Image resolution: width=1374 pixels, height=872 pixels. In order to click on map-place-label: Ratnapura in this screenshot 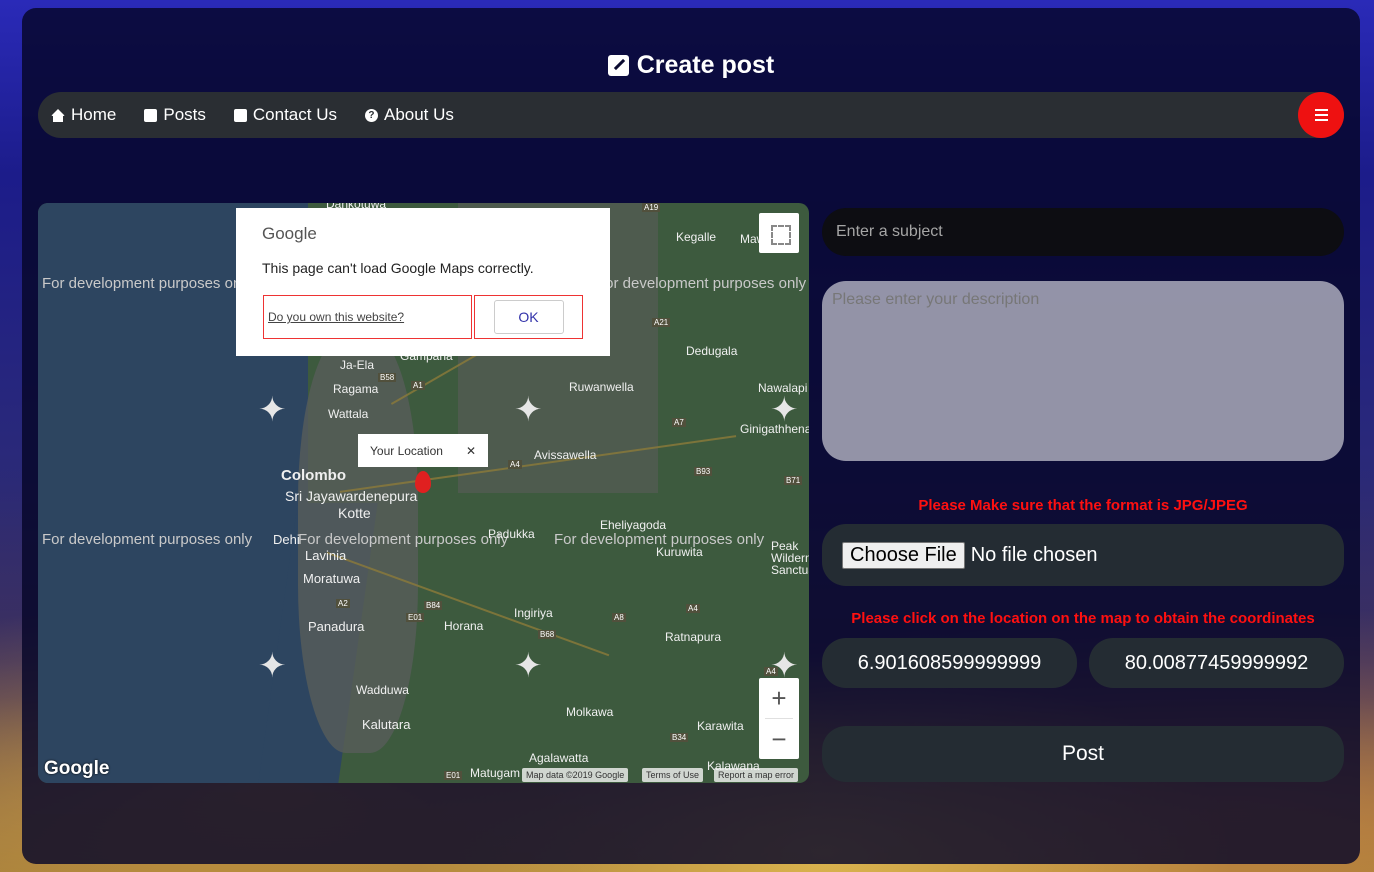, I will do `click(693, 637)`.